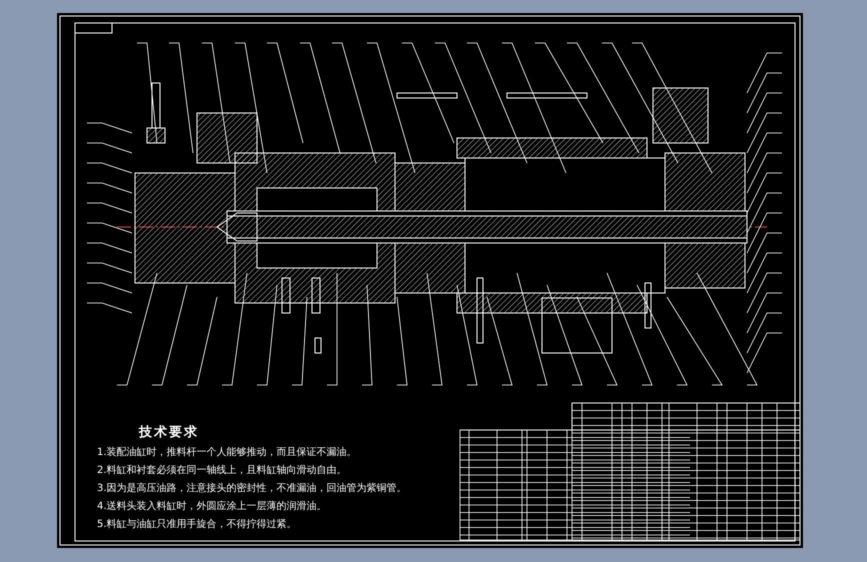 The height and width of the screenshot is (562, 867). I want to click on requirement-text: 5.料缸与油缸只准用手旋合，不得拧得过紧。, so click(197, 524).